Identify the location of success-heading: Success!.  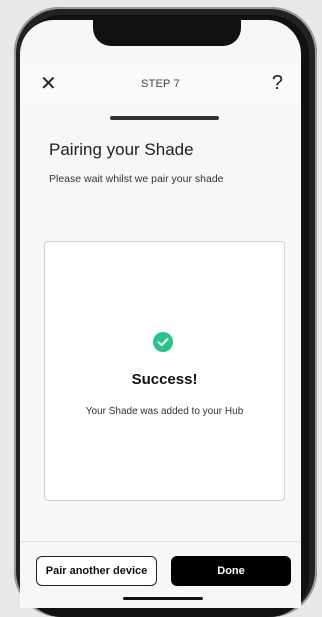
(164, 379).